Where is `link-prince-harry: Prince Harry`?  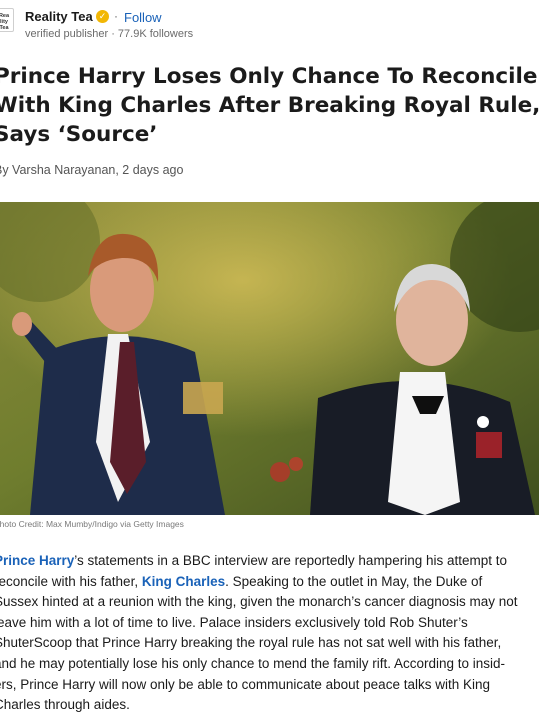
link-prince-harry: Prince Harry is located at coordinates (37, 560).